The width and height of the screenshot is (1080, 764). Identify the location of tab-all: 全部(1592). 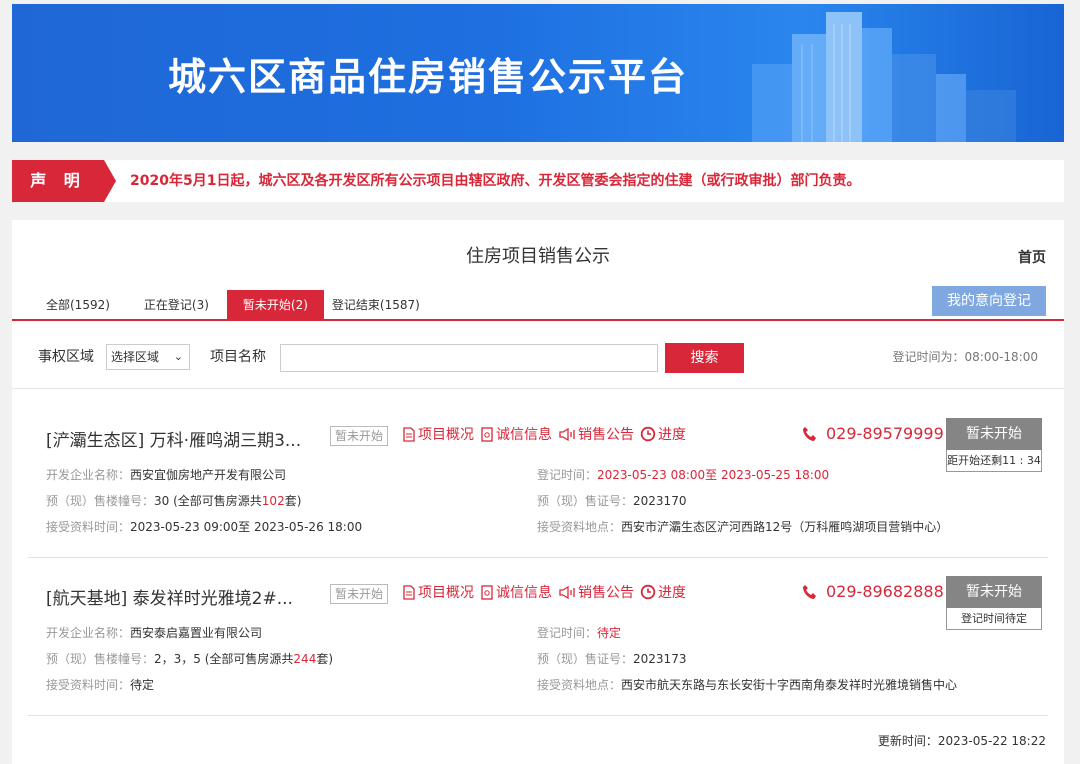
(78, 305).